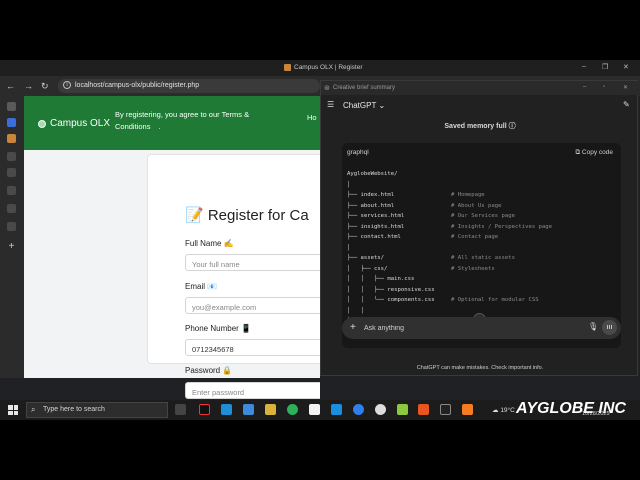  What do you see at coordinates (323, 67) in the screenshot?
I see `browser-tab: Campus OLX | Register` at bounding box center [323, 67].